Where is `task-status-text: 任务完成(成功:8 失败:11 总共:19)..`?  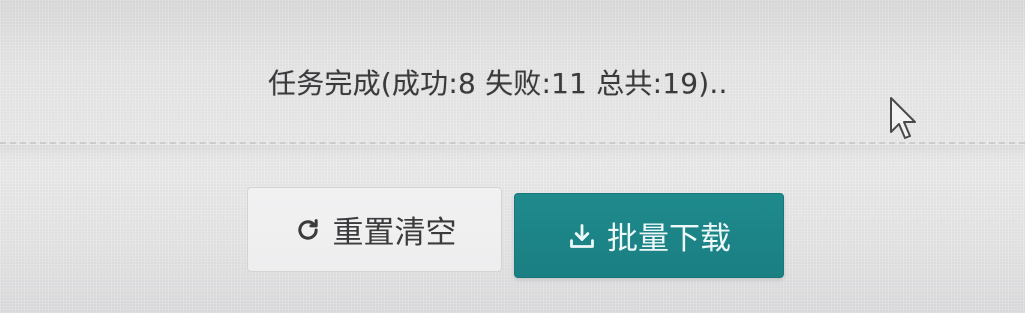 task-status-text: 任务完成(成功:8 失败:11 总共:19).. is located at coordinates (498, 83).